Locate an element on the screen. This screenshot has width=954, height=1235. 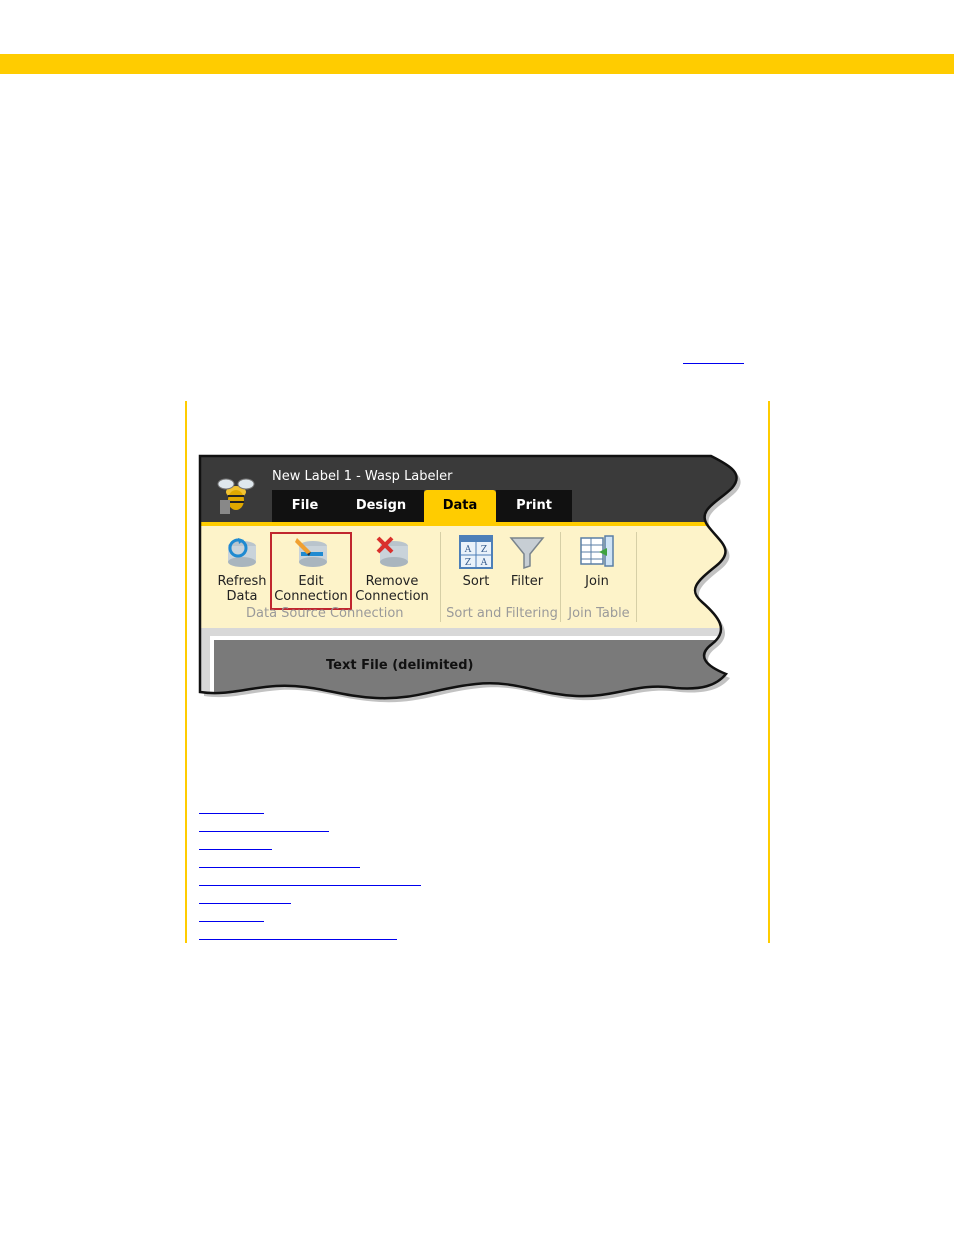
remove-connection-button: Remove Connection is located at coordinates (392, 571).